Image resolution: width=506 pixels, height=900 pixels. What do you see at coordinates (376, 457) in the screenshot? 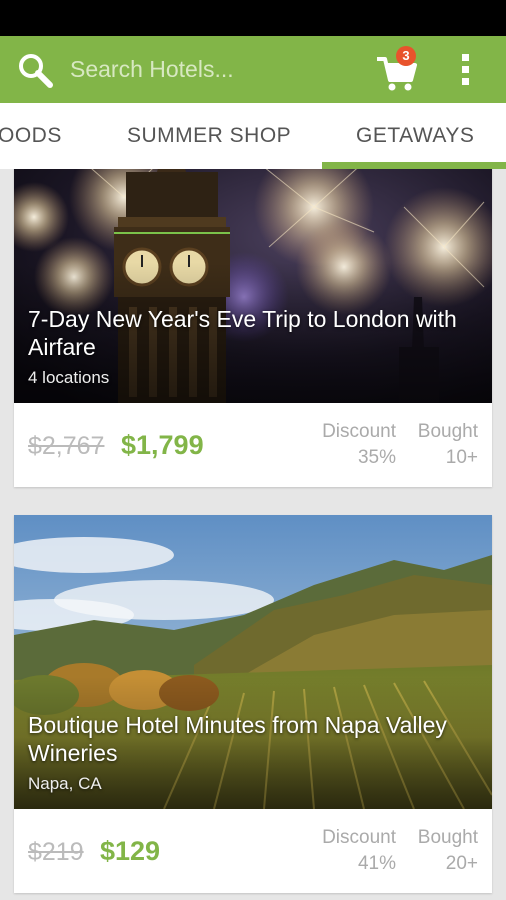
I see `discount-value: 35%` at bounding box center [376, 457].